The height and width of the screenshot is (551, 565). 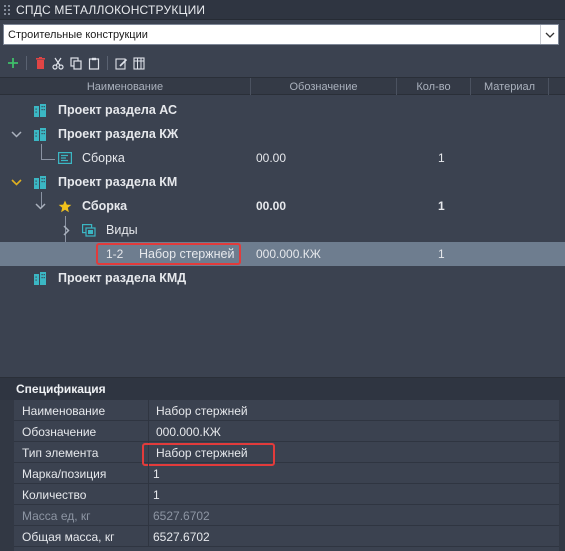 What do you see at coordinates (168, 254) in the screenshot?
I see `highlight-box` at bounding box center [168, 254].